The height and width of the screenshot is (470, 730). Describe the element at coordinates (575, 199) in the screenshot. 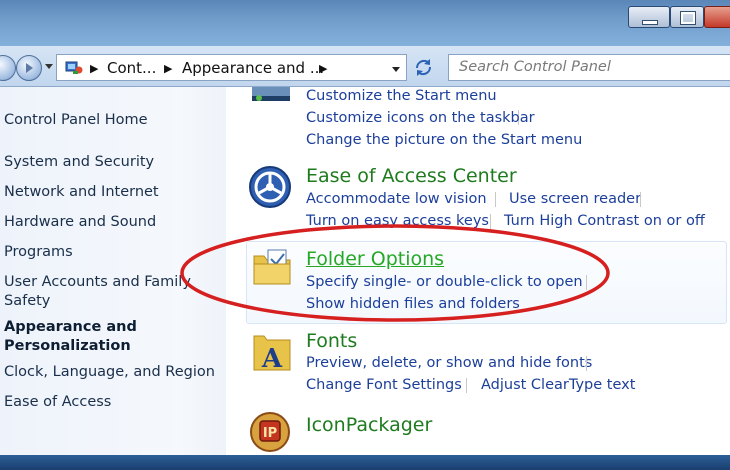

I see `link-use-screen-reader: Use screen reader` at that location.